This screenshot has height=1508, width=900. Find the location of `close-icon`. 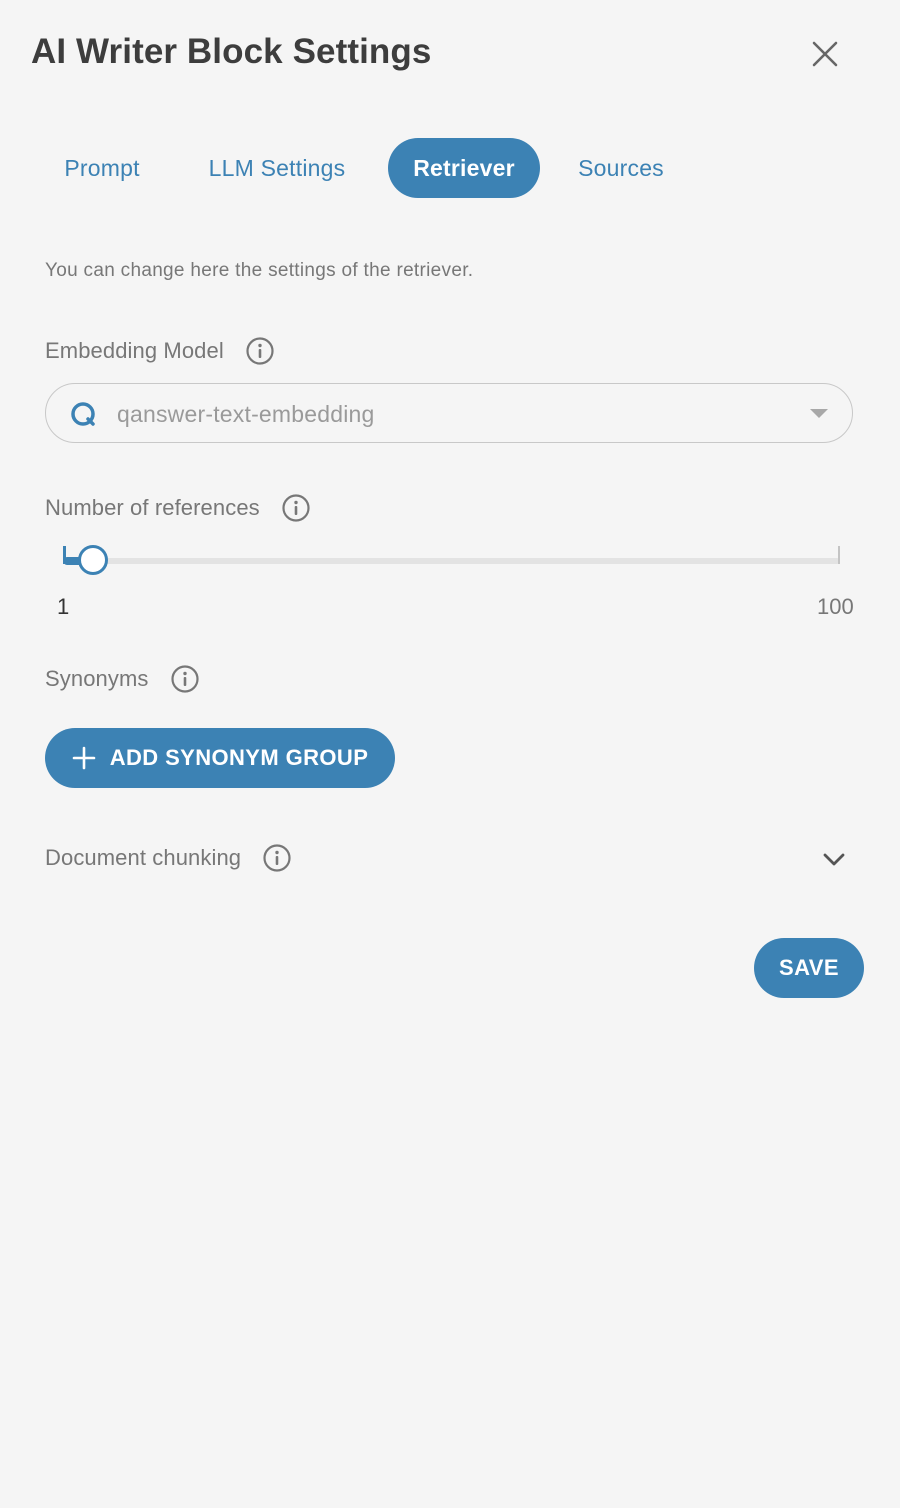

close-icon is located at coordinates (825, 54).